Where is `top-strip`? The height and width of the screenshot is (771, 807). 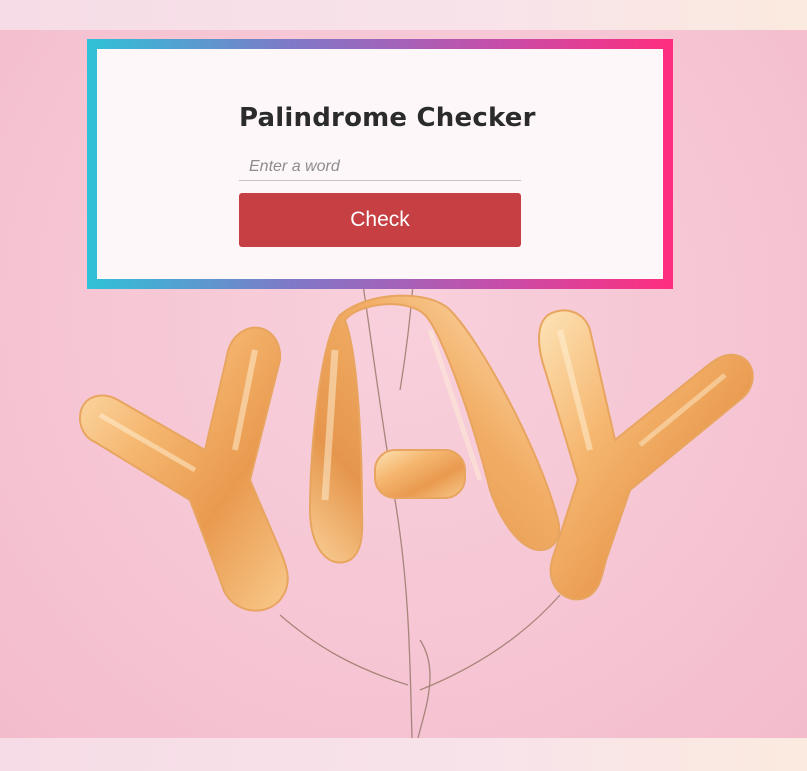
top-strip is located at coordinates (403, 15).